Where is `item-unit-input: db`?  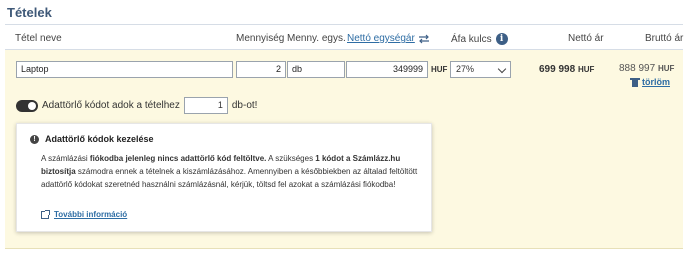
item-unit-input: db is located at coordinates (316, 69).